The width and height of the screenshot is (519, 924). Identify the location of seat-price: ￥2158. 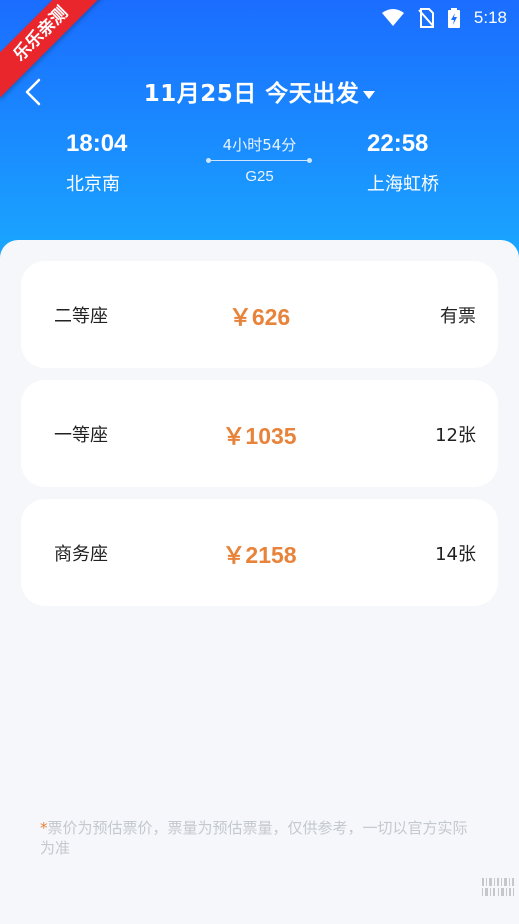
(259, 554).